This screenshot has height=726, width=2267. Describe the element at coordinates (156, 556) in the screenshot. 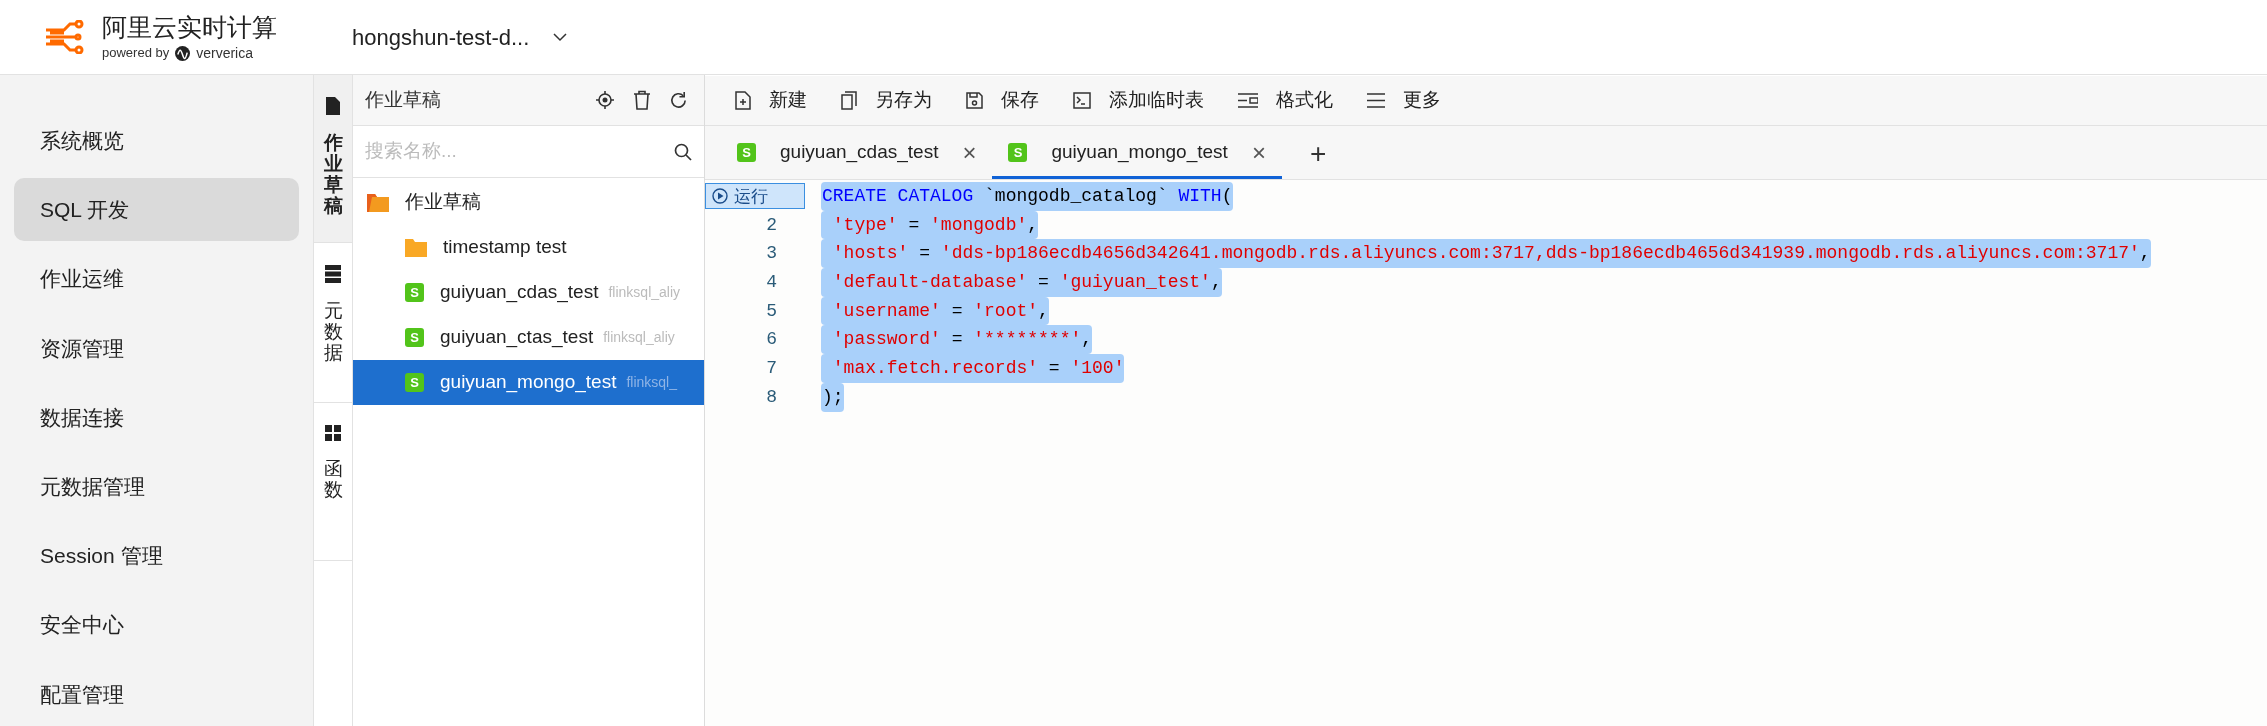

I see `nav-item: Session 管理` at that location.